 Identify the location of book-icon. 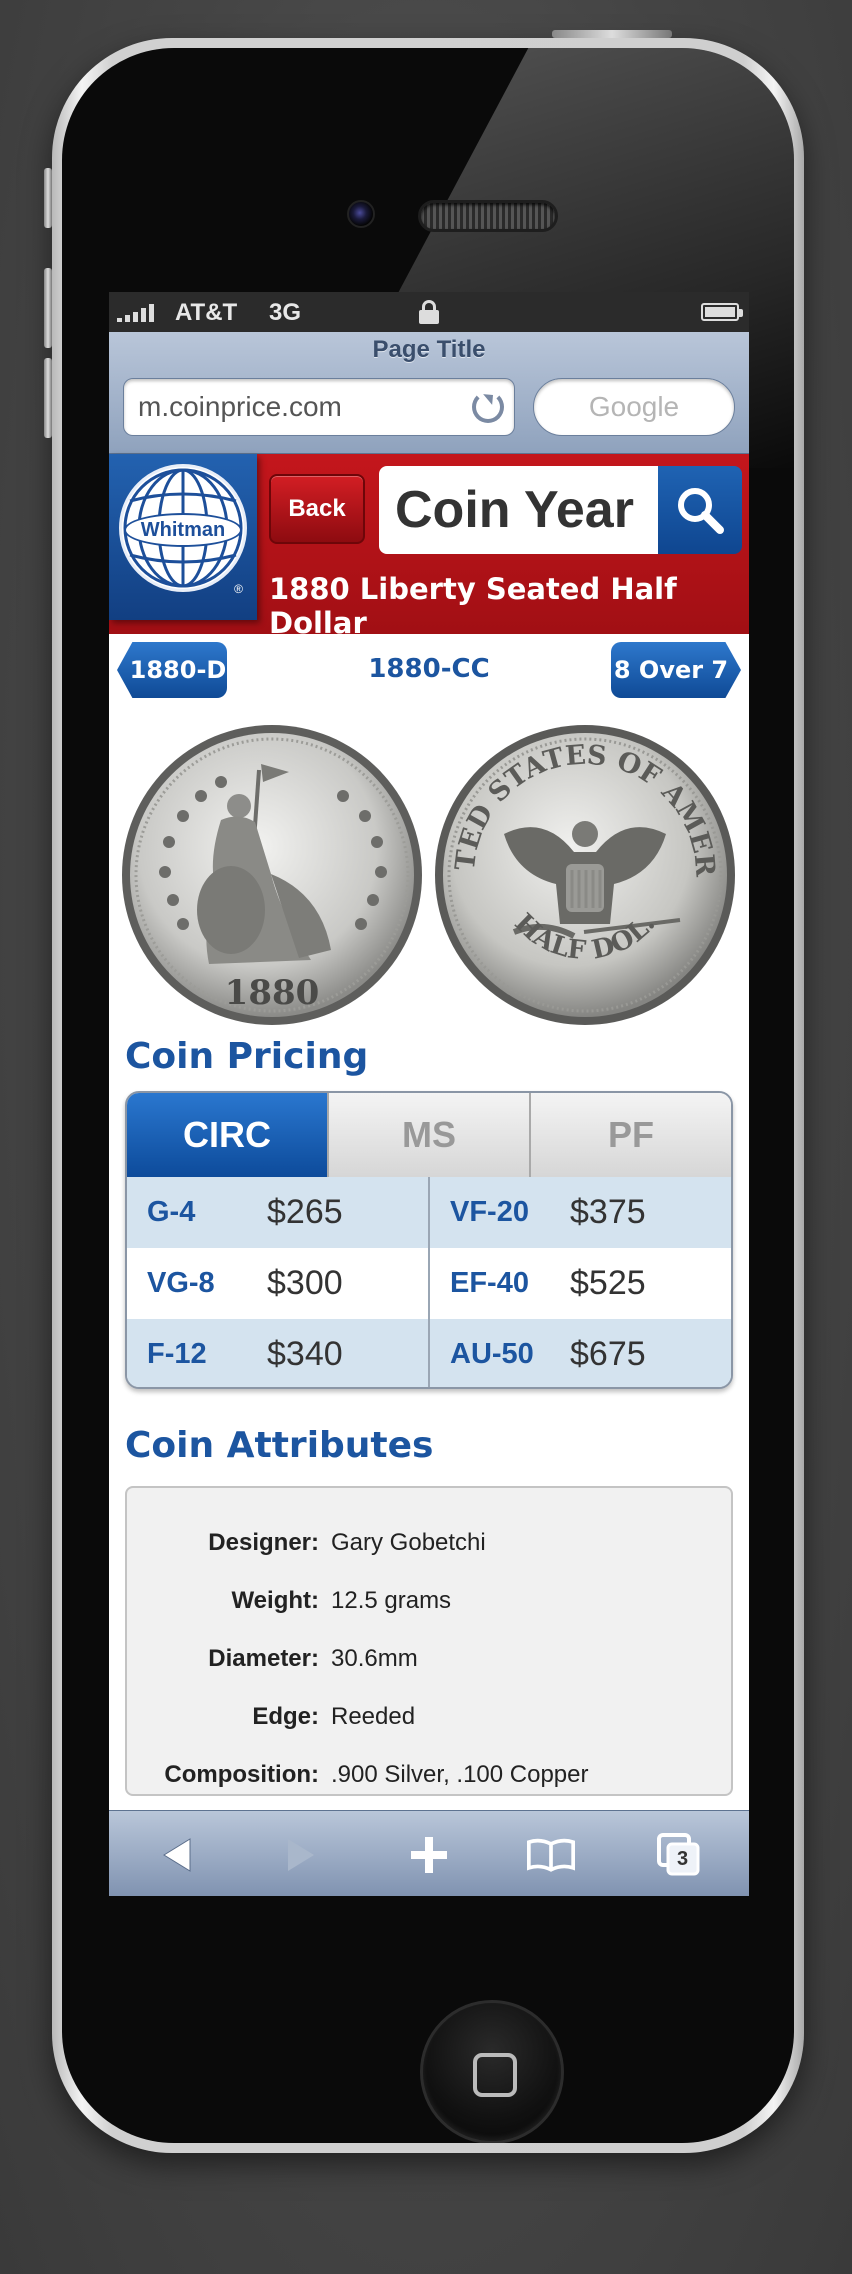
(551, 1855).